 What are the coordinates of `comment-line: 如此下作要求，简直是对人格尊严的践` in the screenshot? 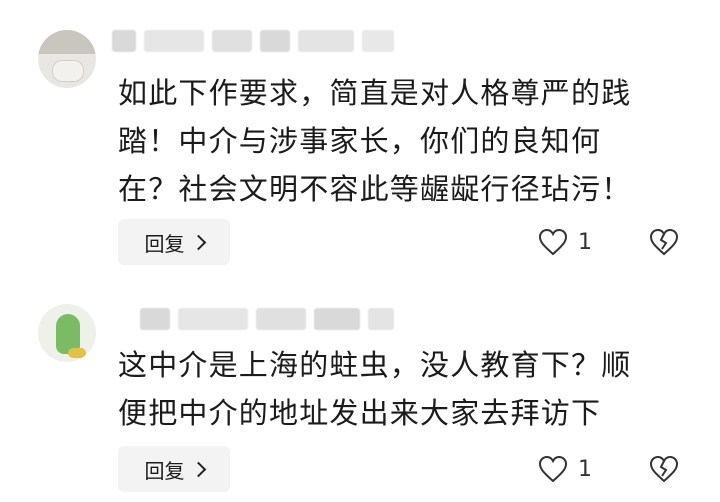 It's located at (375, 93).